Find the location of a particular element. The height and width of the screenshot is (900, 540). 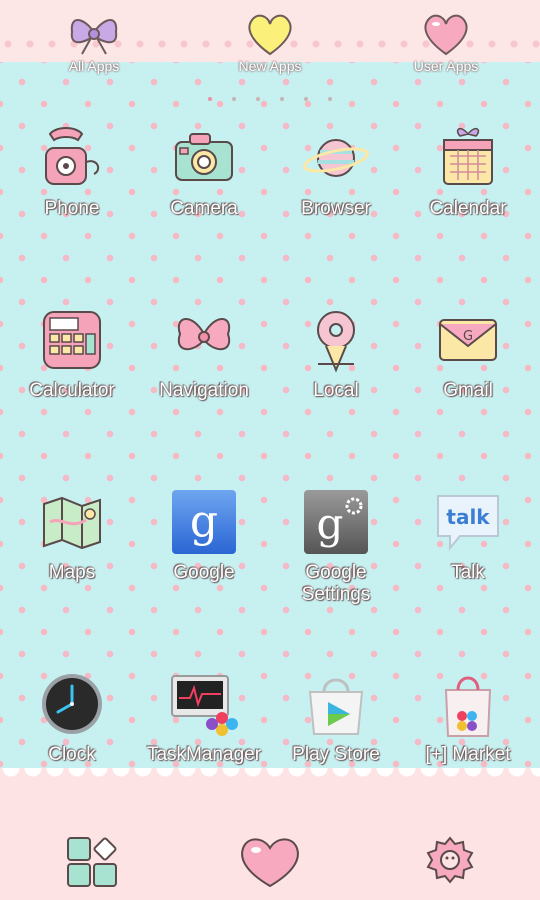

app-taskmanager: TaskManager is located at coordinates (204, 717).